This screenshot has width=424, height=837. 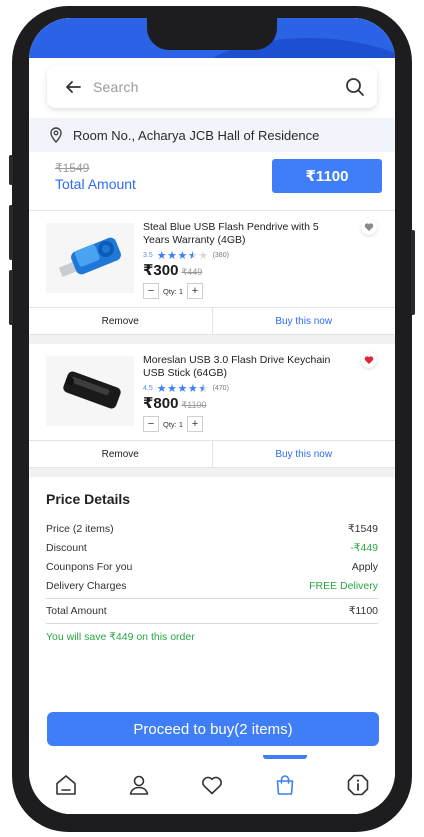 What do you see at coordinates (212, 548) in the screenshot?
I see `discount-row: Discount -₹449` at bounding box center [212, 548].